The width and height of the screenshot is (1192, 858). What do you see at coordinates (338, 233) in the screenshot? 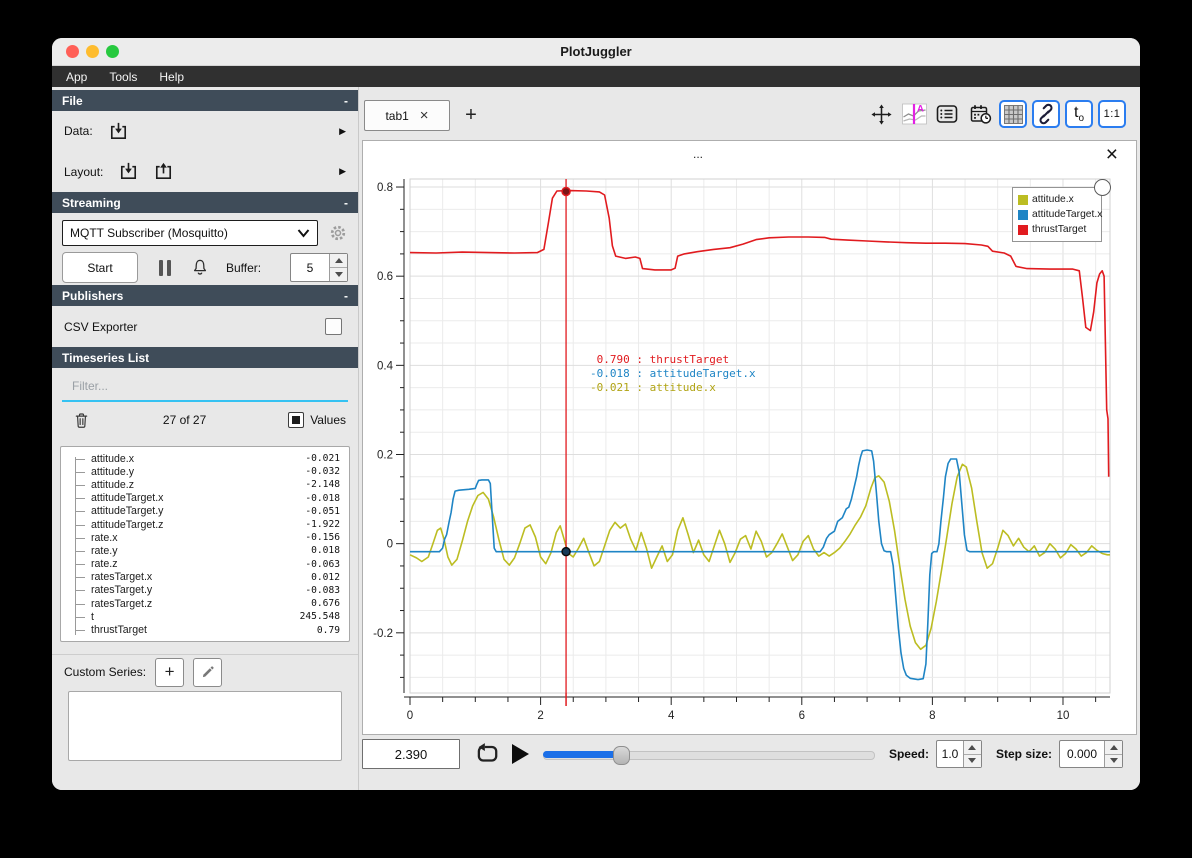
I see `streaming-settings-gear-icon` at bounding box center [338, 233].